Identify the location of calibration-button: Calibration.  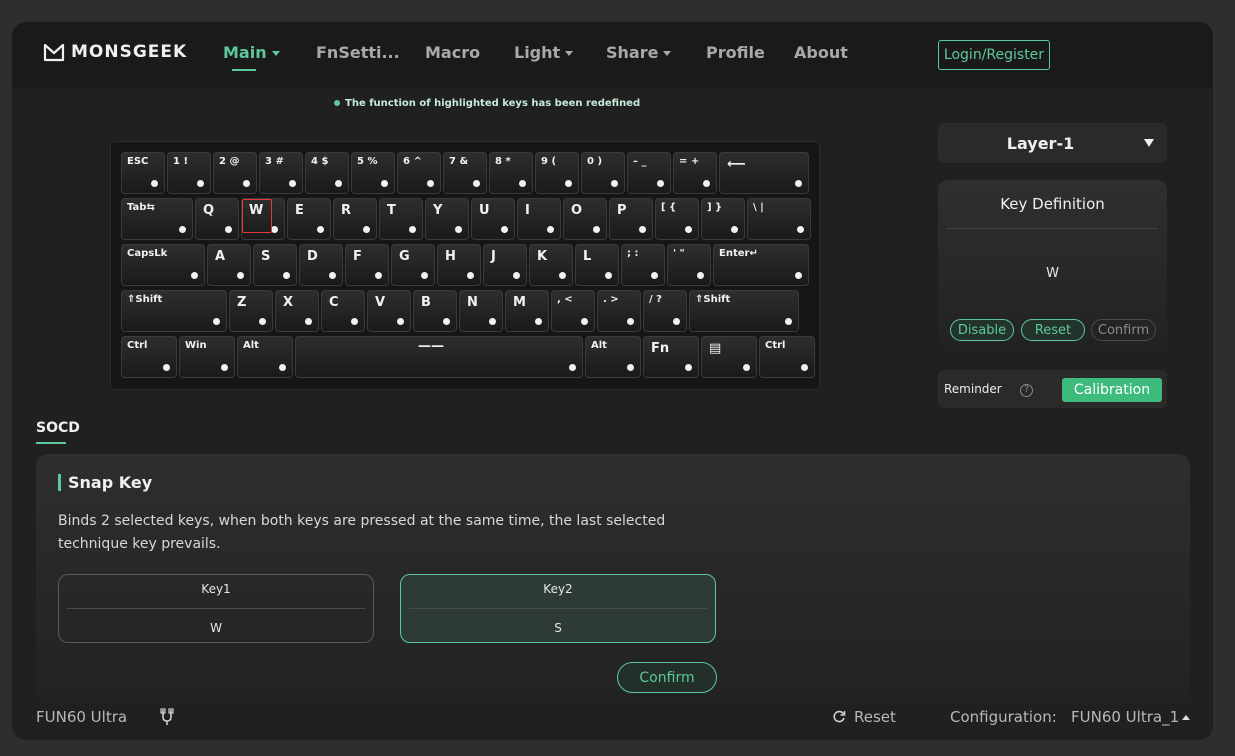
(1112, 390).